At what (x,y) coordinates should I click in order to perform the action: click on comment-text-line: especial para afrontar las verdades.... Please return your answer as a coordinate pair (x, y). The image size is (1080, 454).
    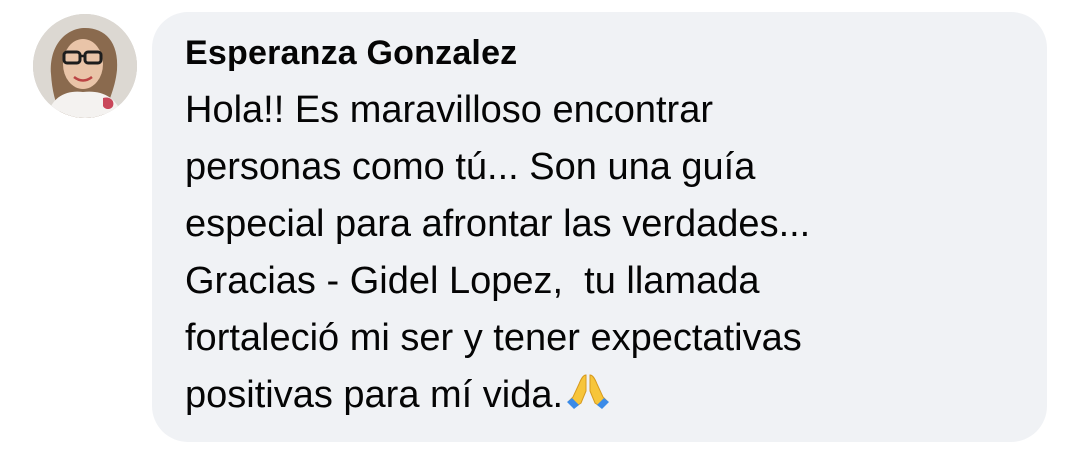
    Looking at the image, I should click on (498, 224).